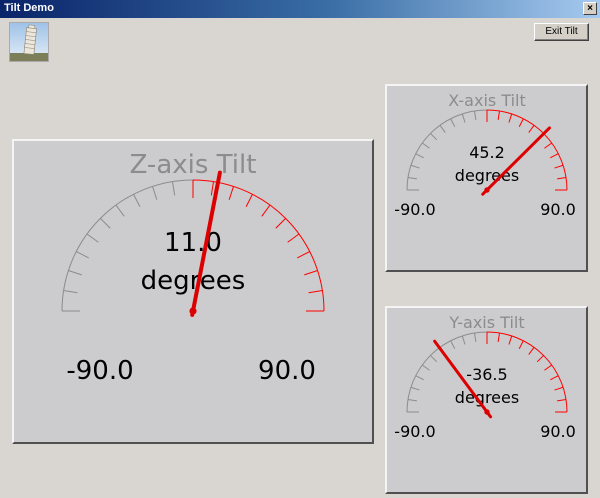  What do you see at coordinates (561, 32) in the screenshot?
I see `exit-tilt-button: Exit Tilt` at bounding box center [561, 32].